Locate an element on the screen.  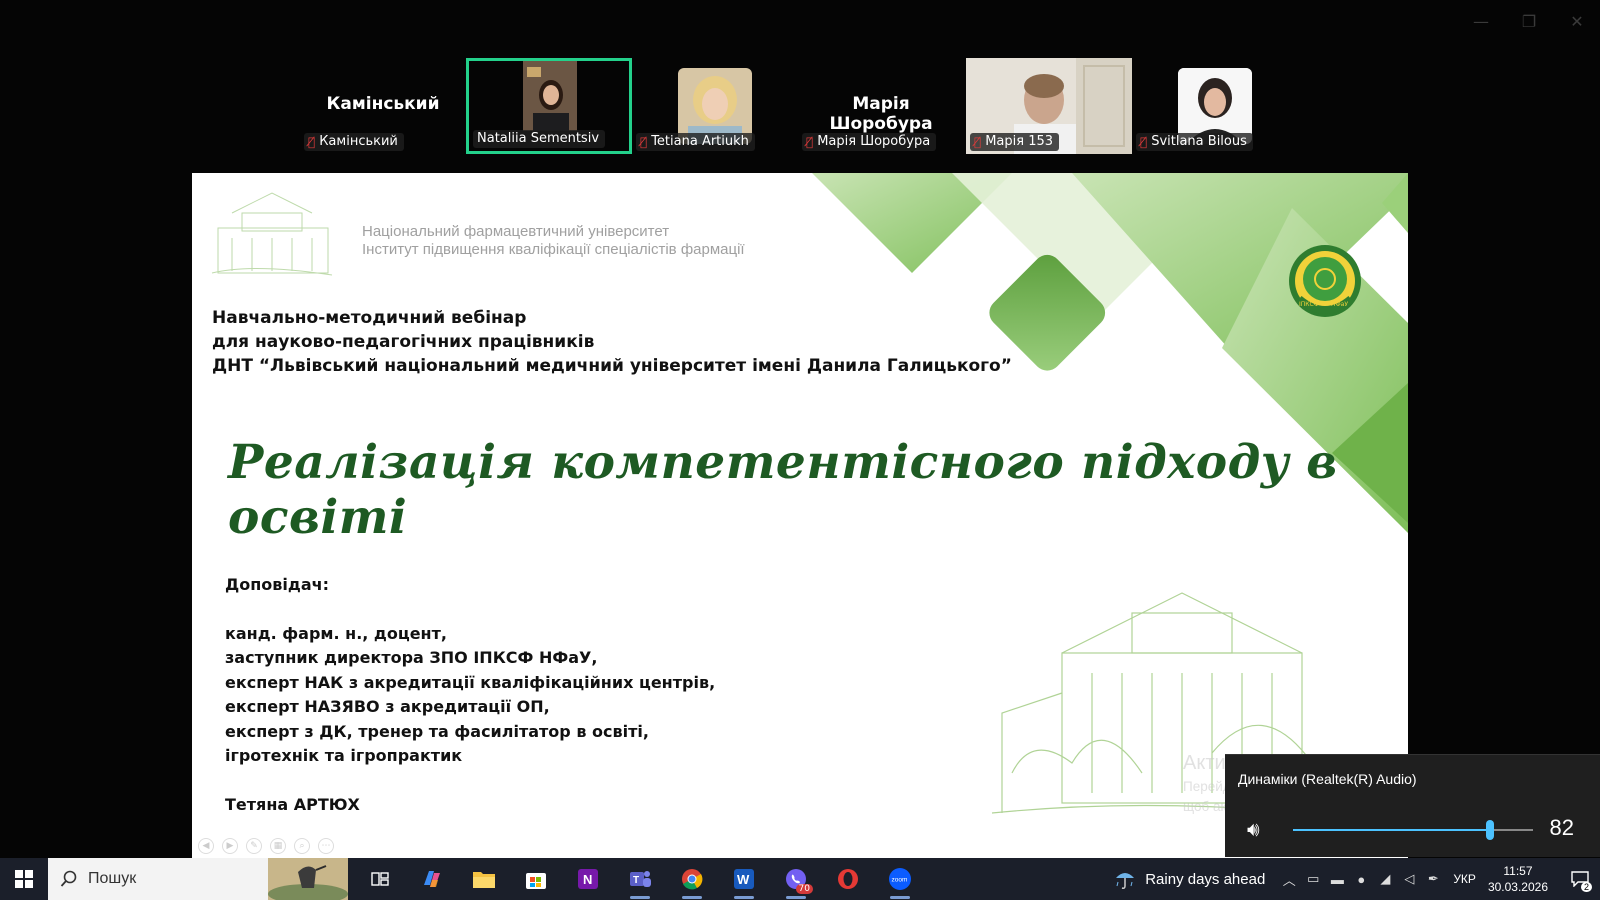
participant-tile: Nataliia Sementsiv is located at coordinates (549, 106).